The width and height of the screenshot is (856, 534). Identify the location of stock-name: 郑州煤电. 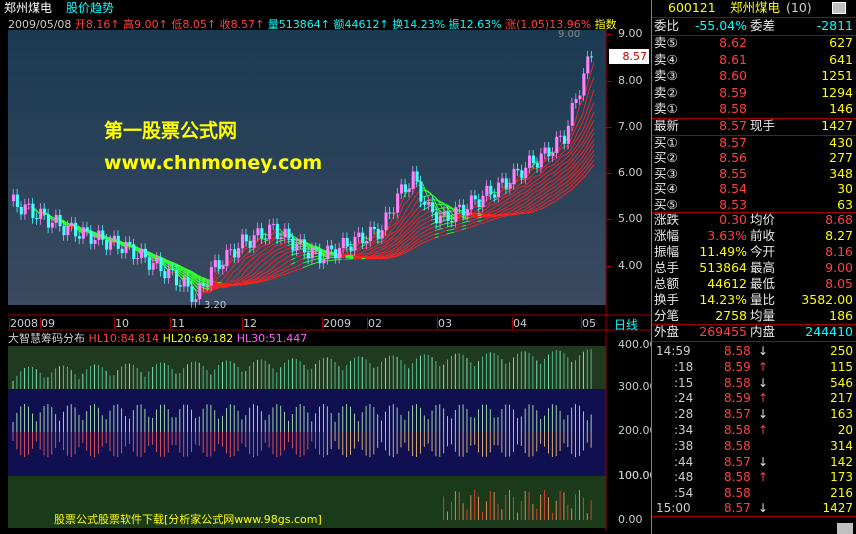
(755, 7).